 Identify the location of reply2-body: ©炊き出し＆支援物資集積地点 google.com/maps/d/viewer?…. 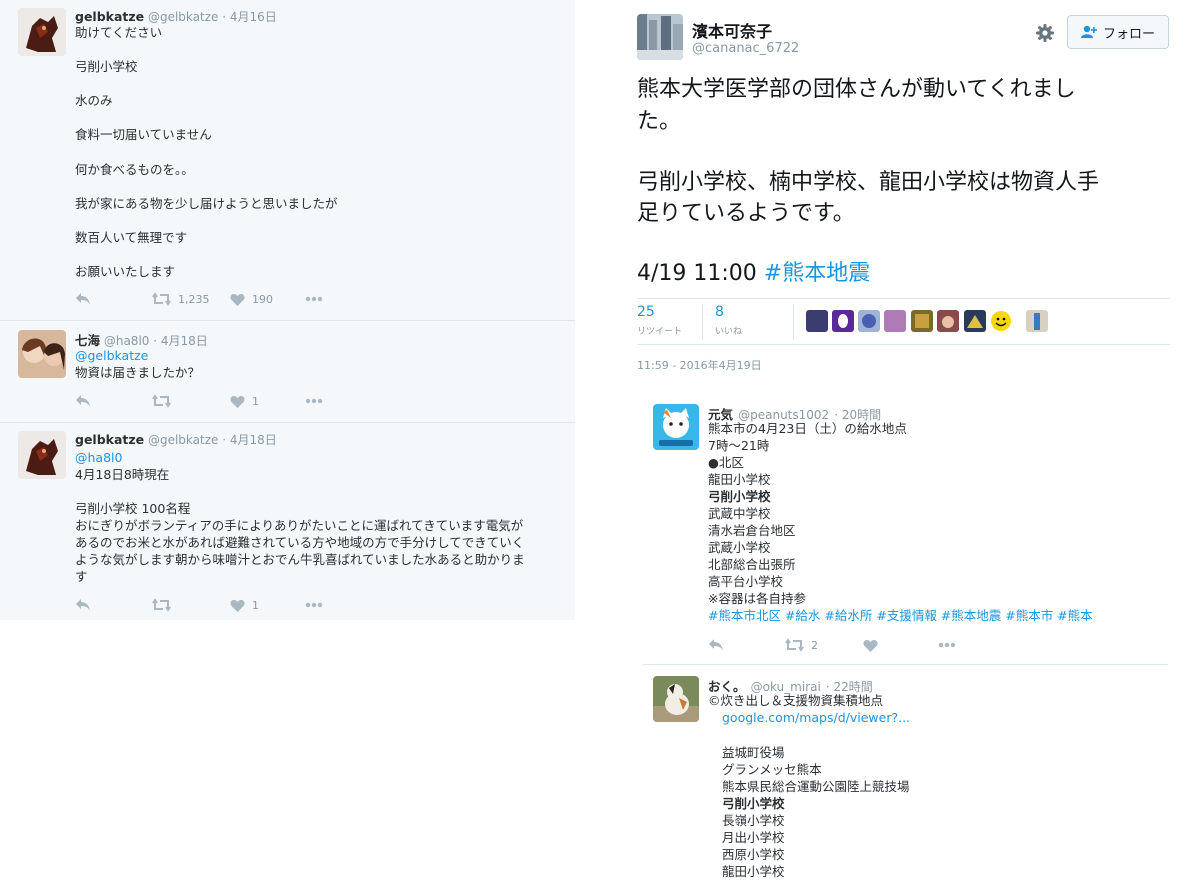
(809, 709).